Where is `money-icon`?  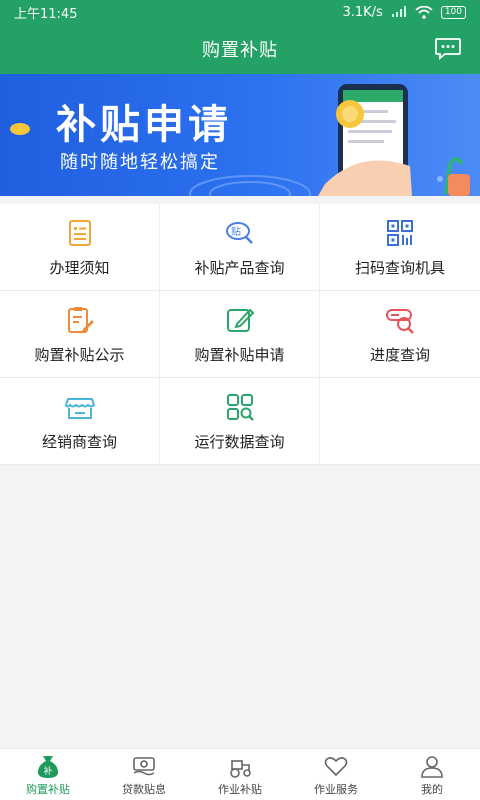 money-icon is located at coordinates (144, 766).